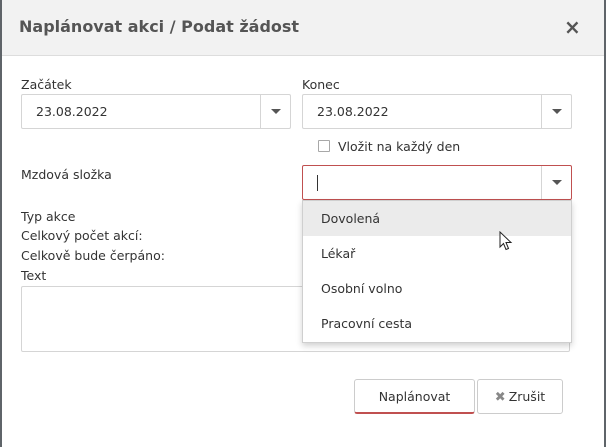 Image resolution: width=606 pixels, height=447 pixels. What do you see at coordinates (321, 84) in the screenshot?
I see `end-label: Konec` at bounding box center [321, 84].